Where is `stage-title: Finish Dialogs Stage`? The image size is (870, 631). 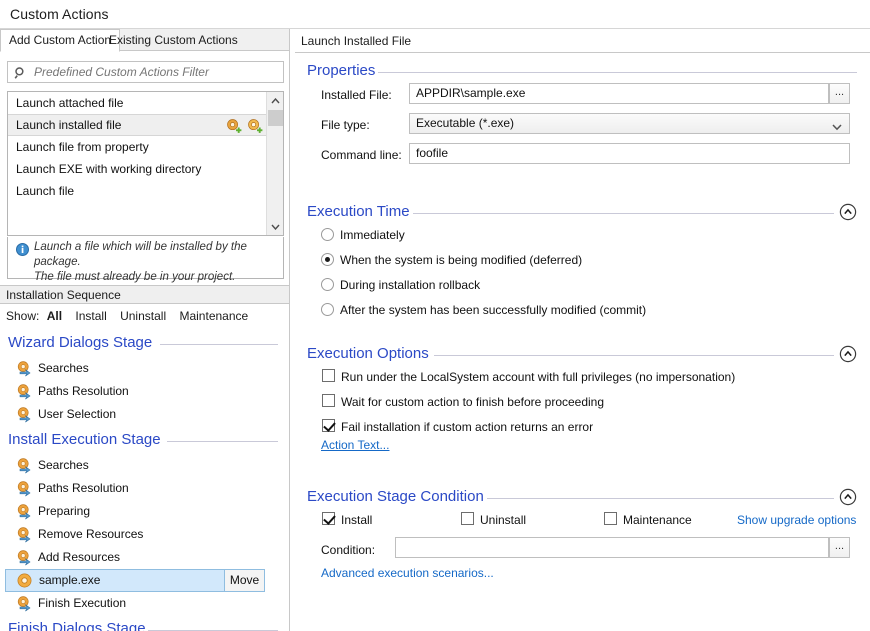 stage-title: Finish Dialogs Stage is located at coordinates (77, 625).